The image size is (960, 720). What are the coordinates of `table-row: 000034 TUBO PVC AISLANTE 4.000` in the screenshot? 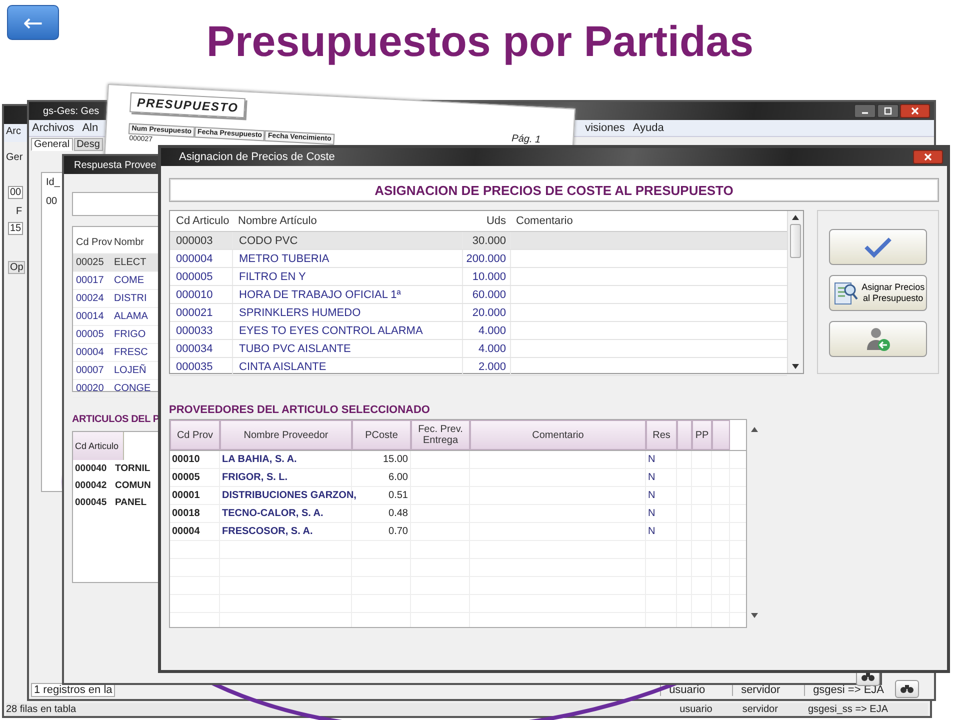 It's located at (479, 349).